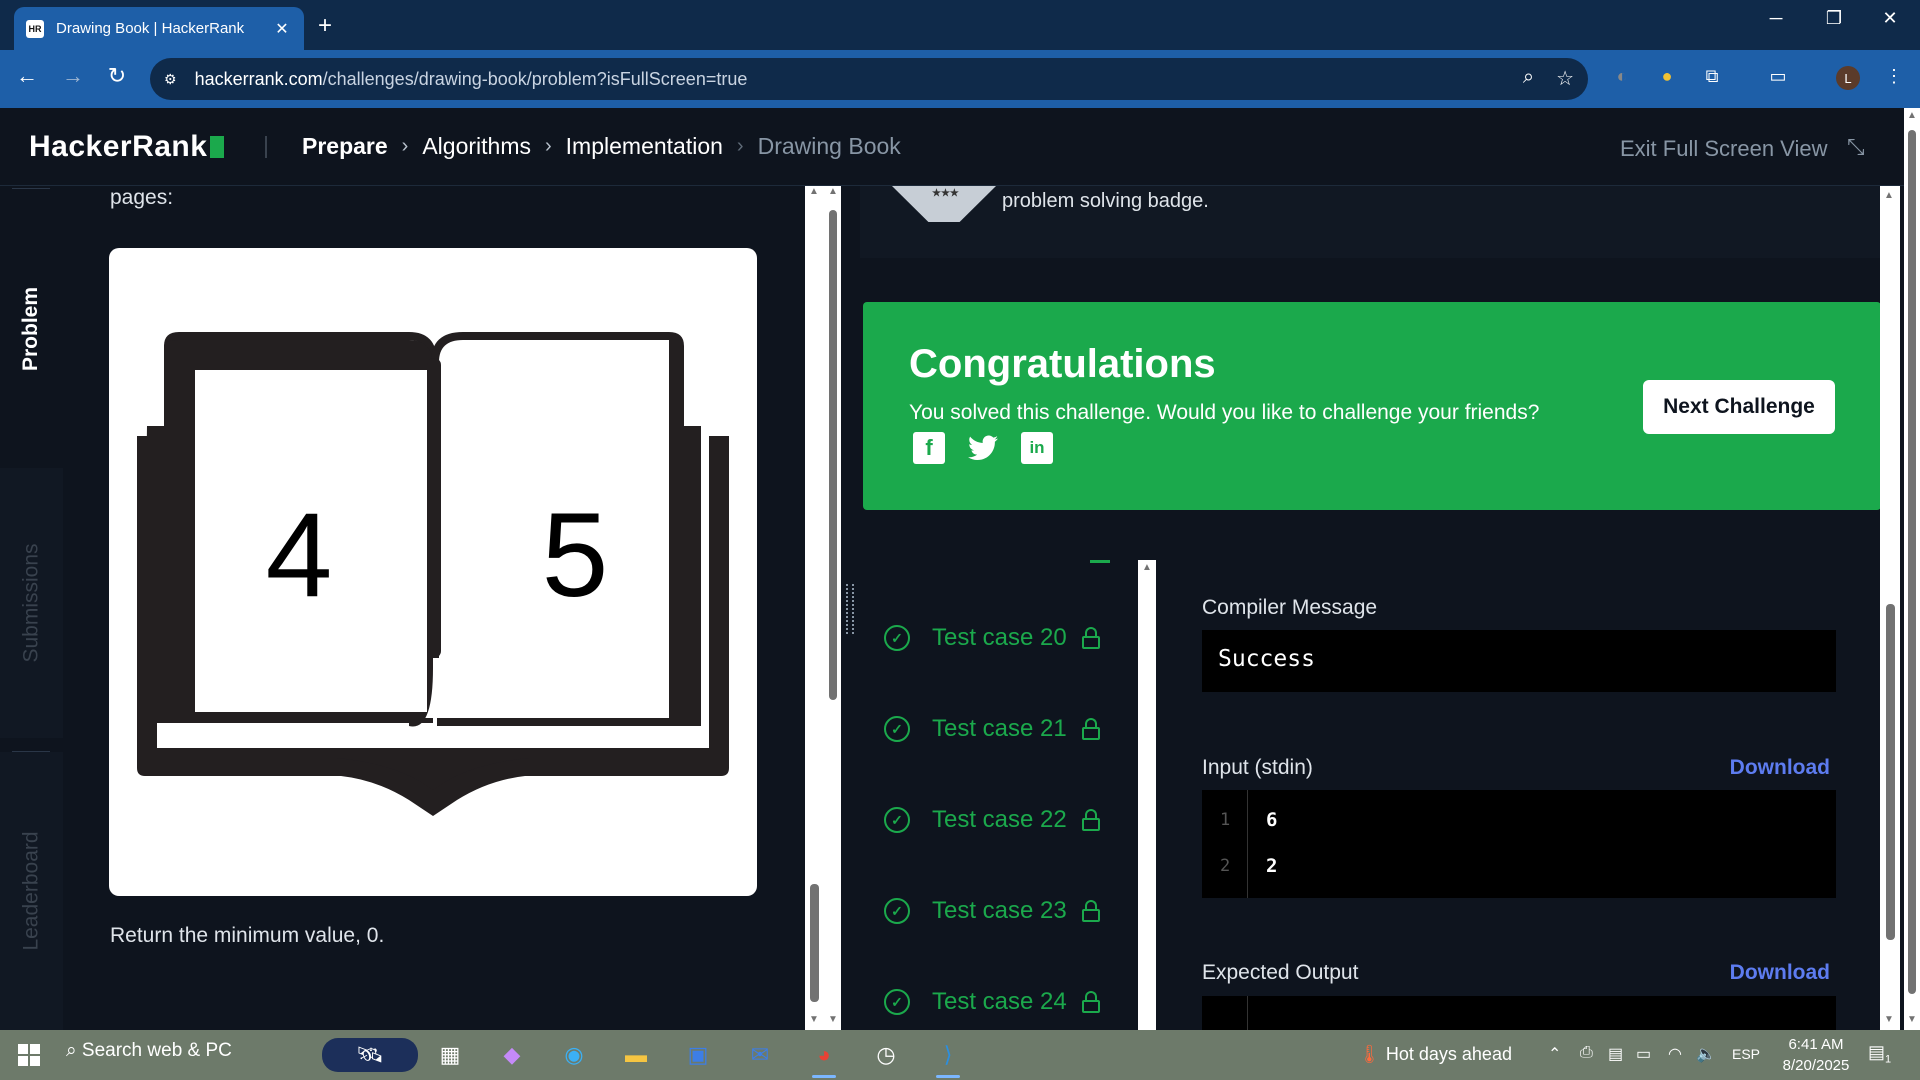  I want to click on logo-square-icon, so click(217, 147).